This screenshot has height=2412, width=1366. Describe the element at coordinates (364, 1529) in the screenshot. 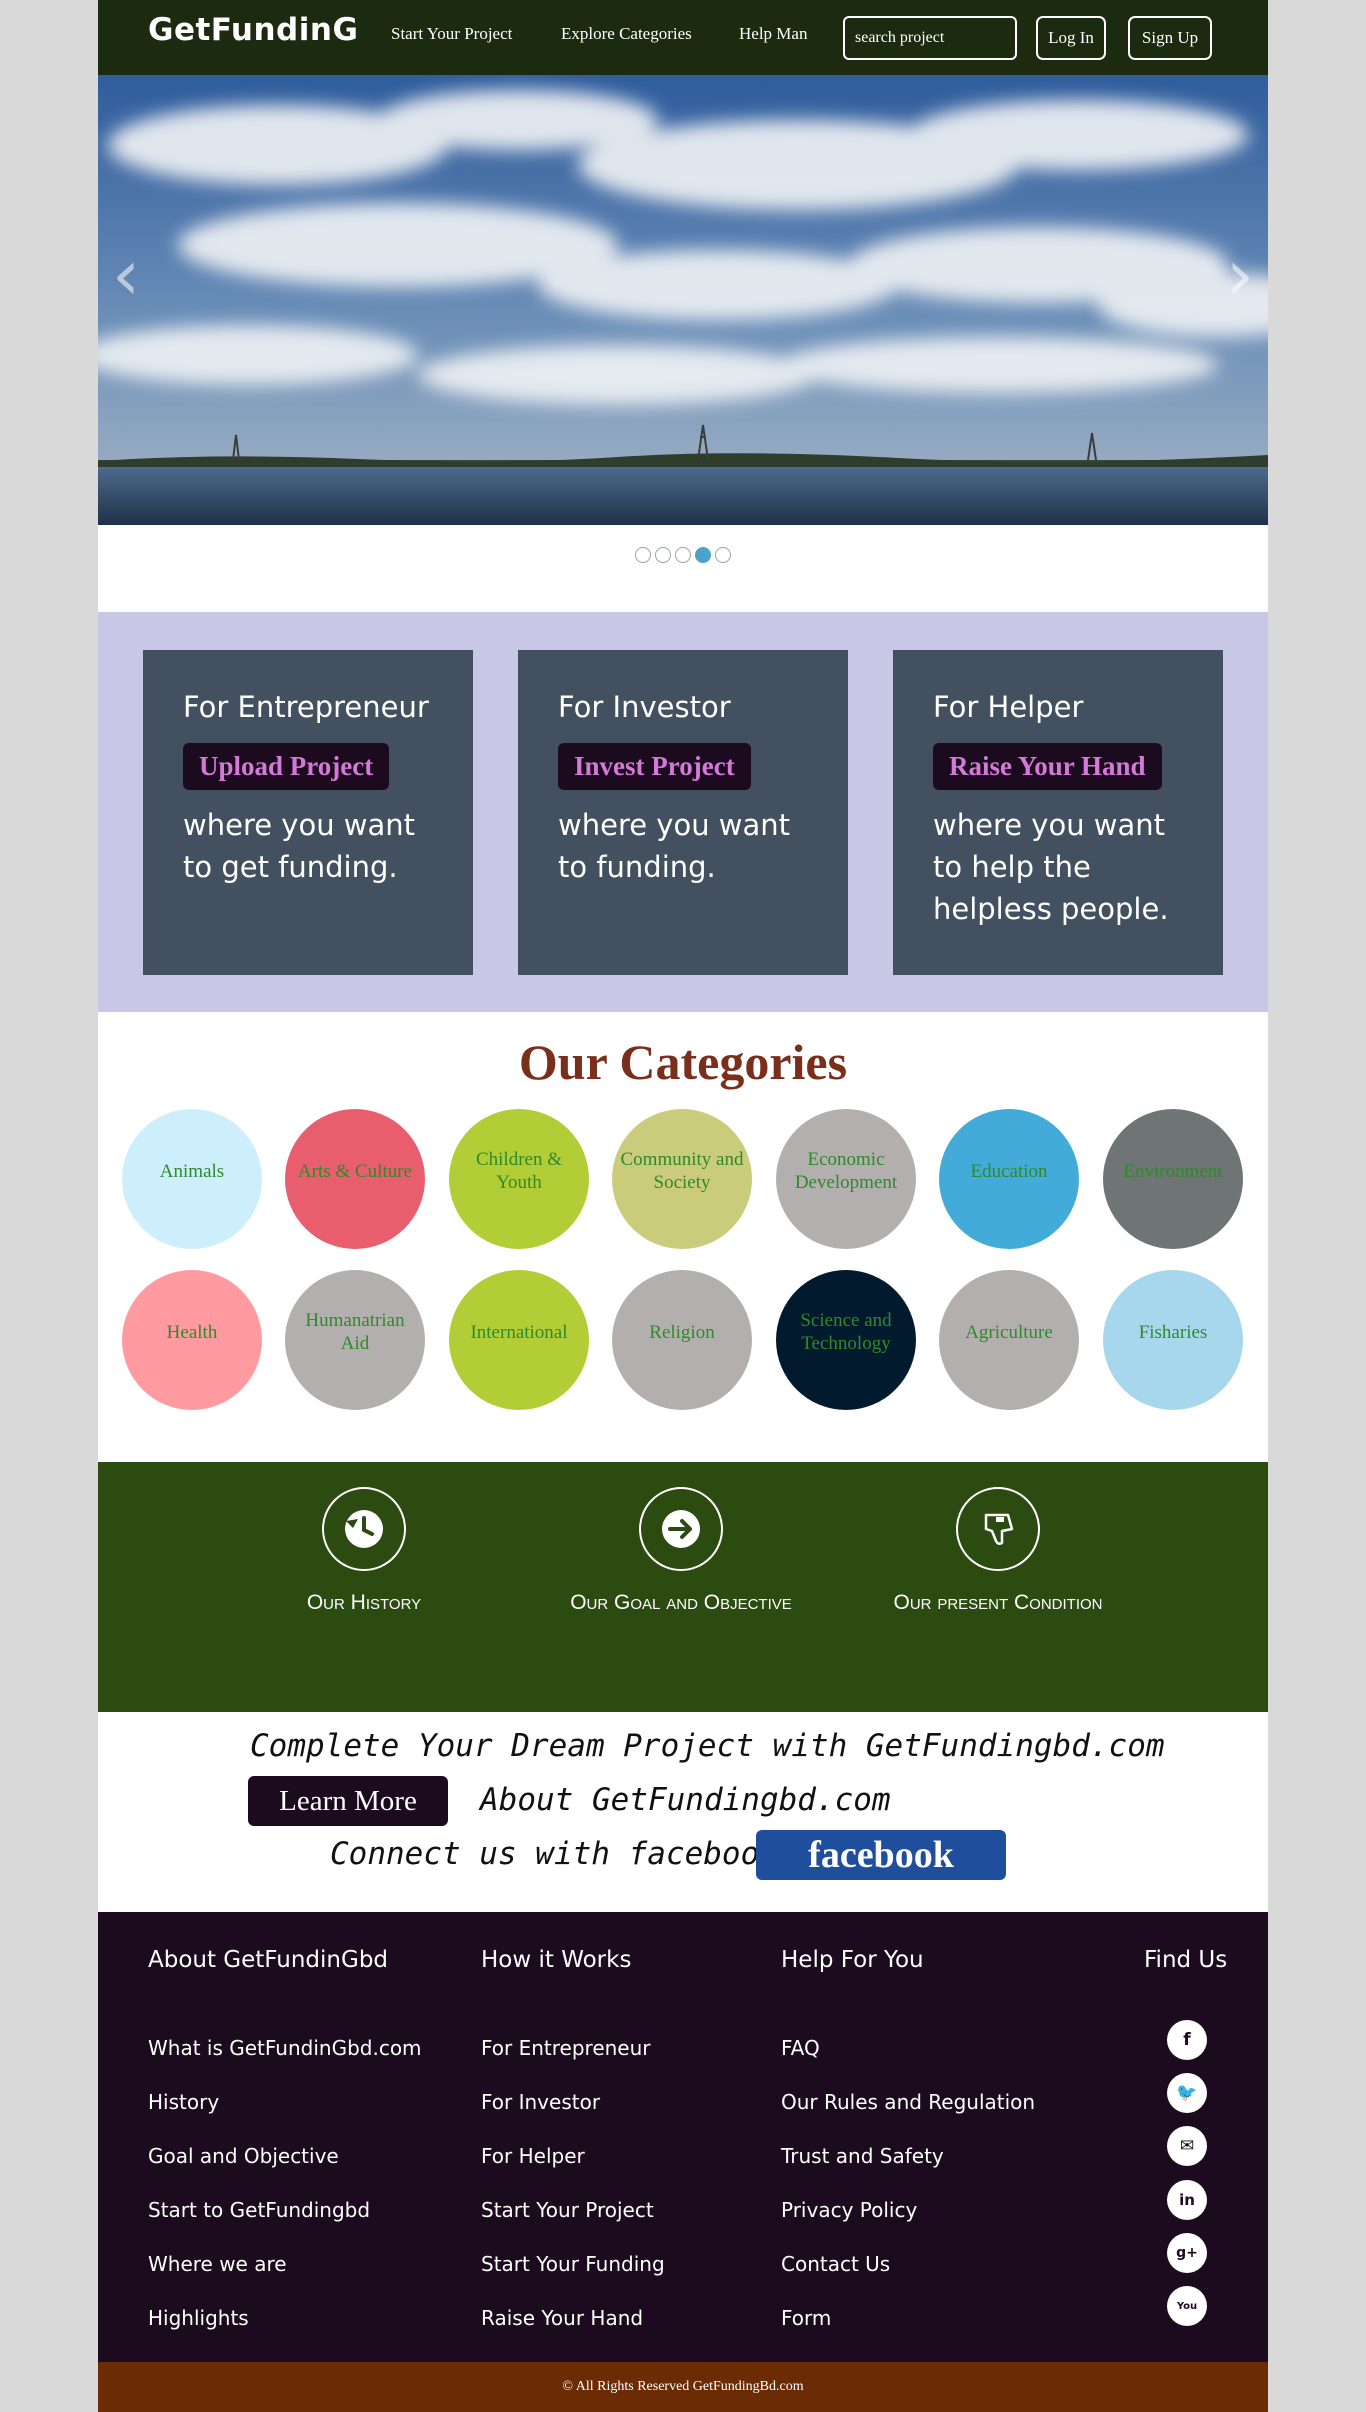

I see `history-icon` at that location.